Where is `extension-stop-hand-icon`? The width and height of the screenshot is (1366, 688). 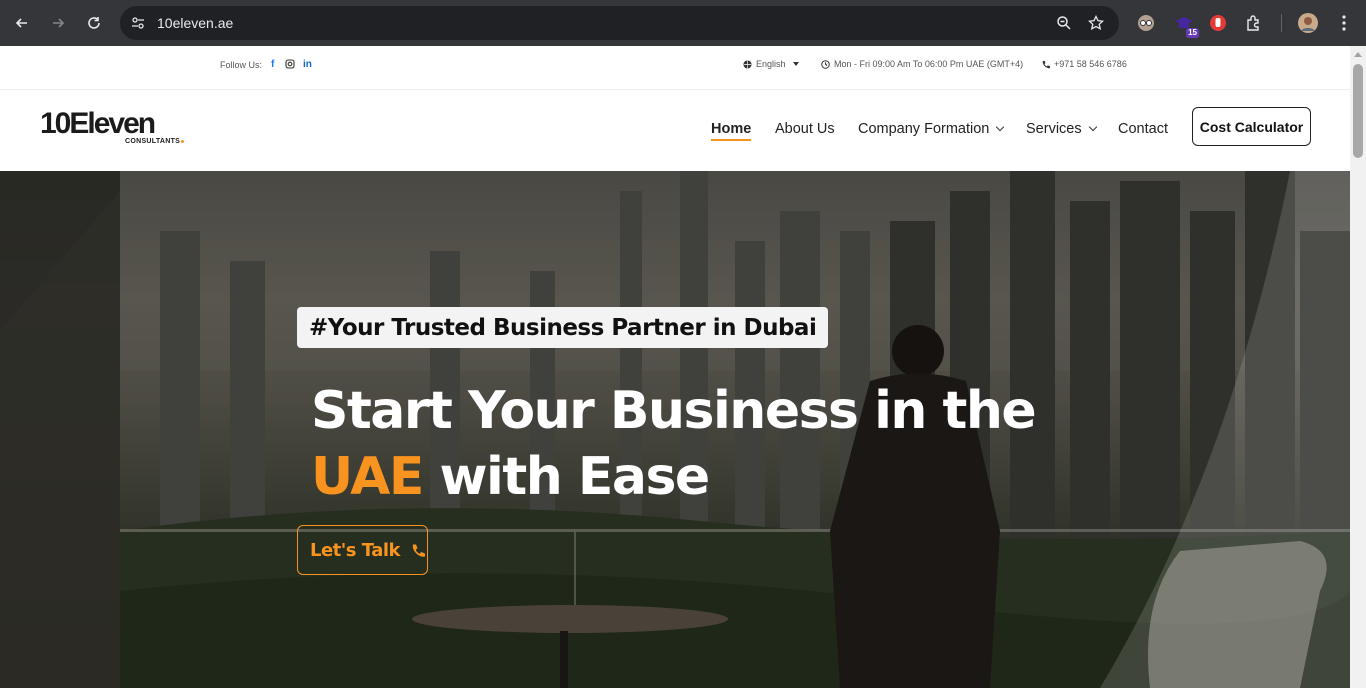
extension-stop-hand-icon is located at coordinates (1218, 23).